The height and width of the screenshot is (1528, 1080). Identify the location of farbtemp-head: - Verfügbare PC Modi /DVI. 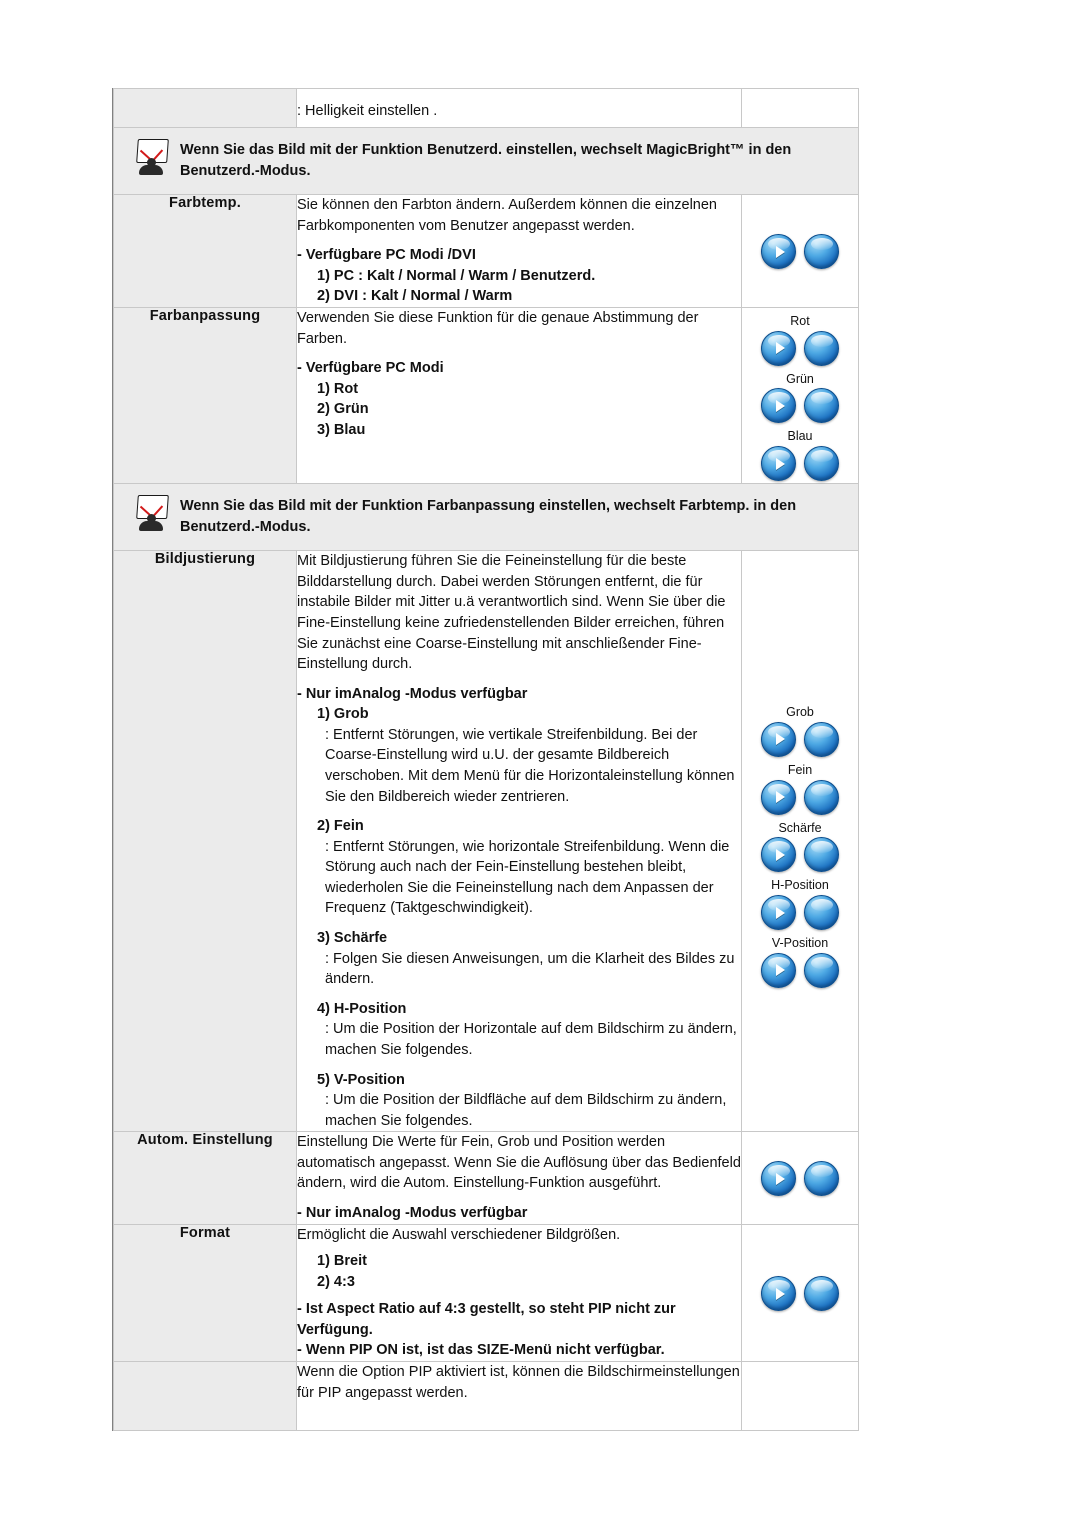
(386, 255).